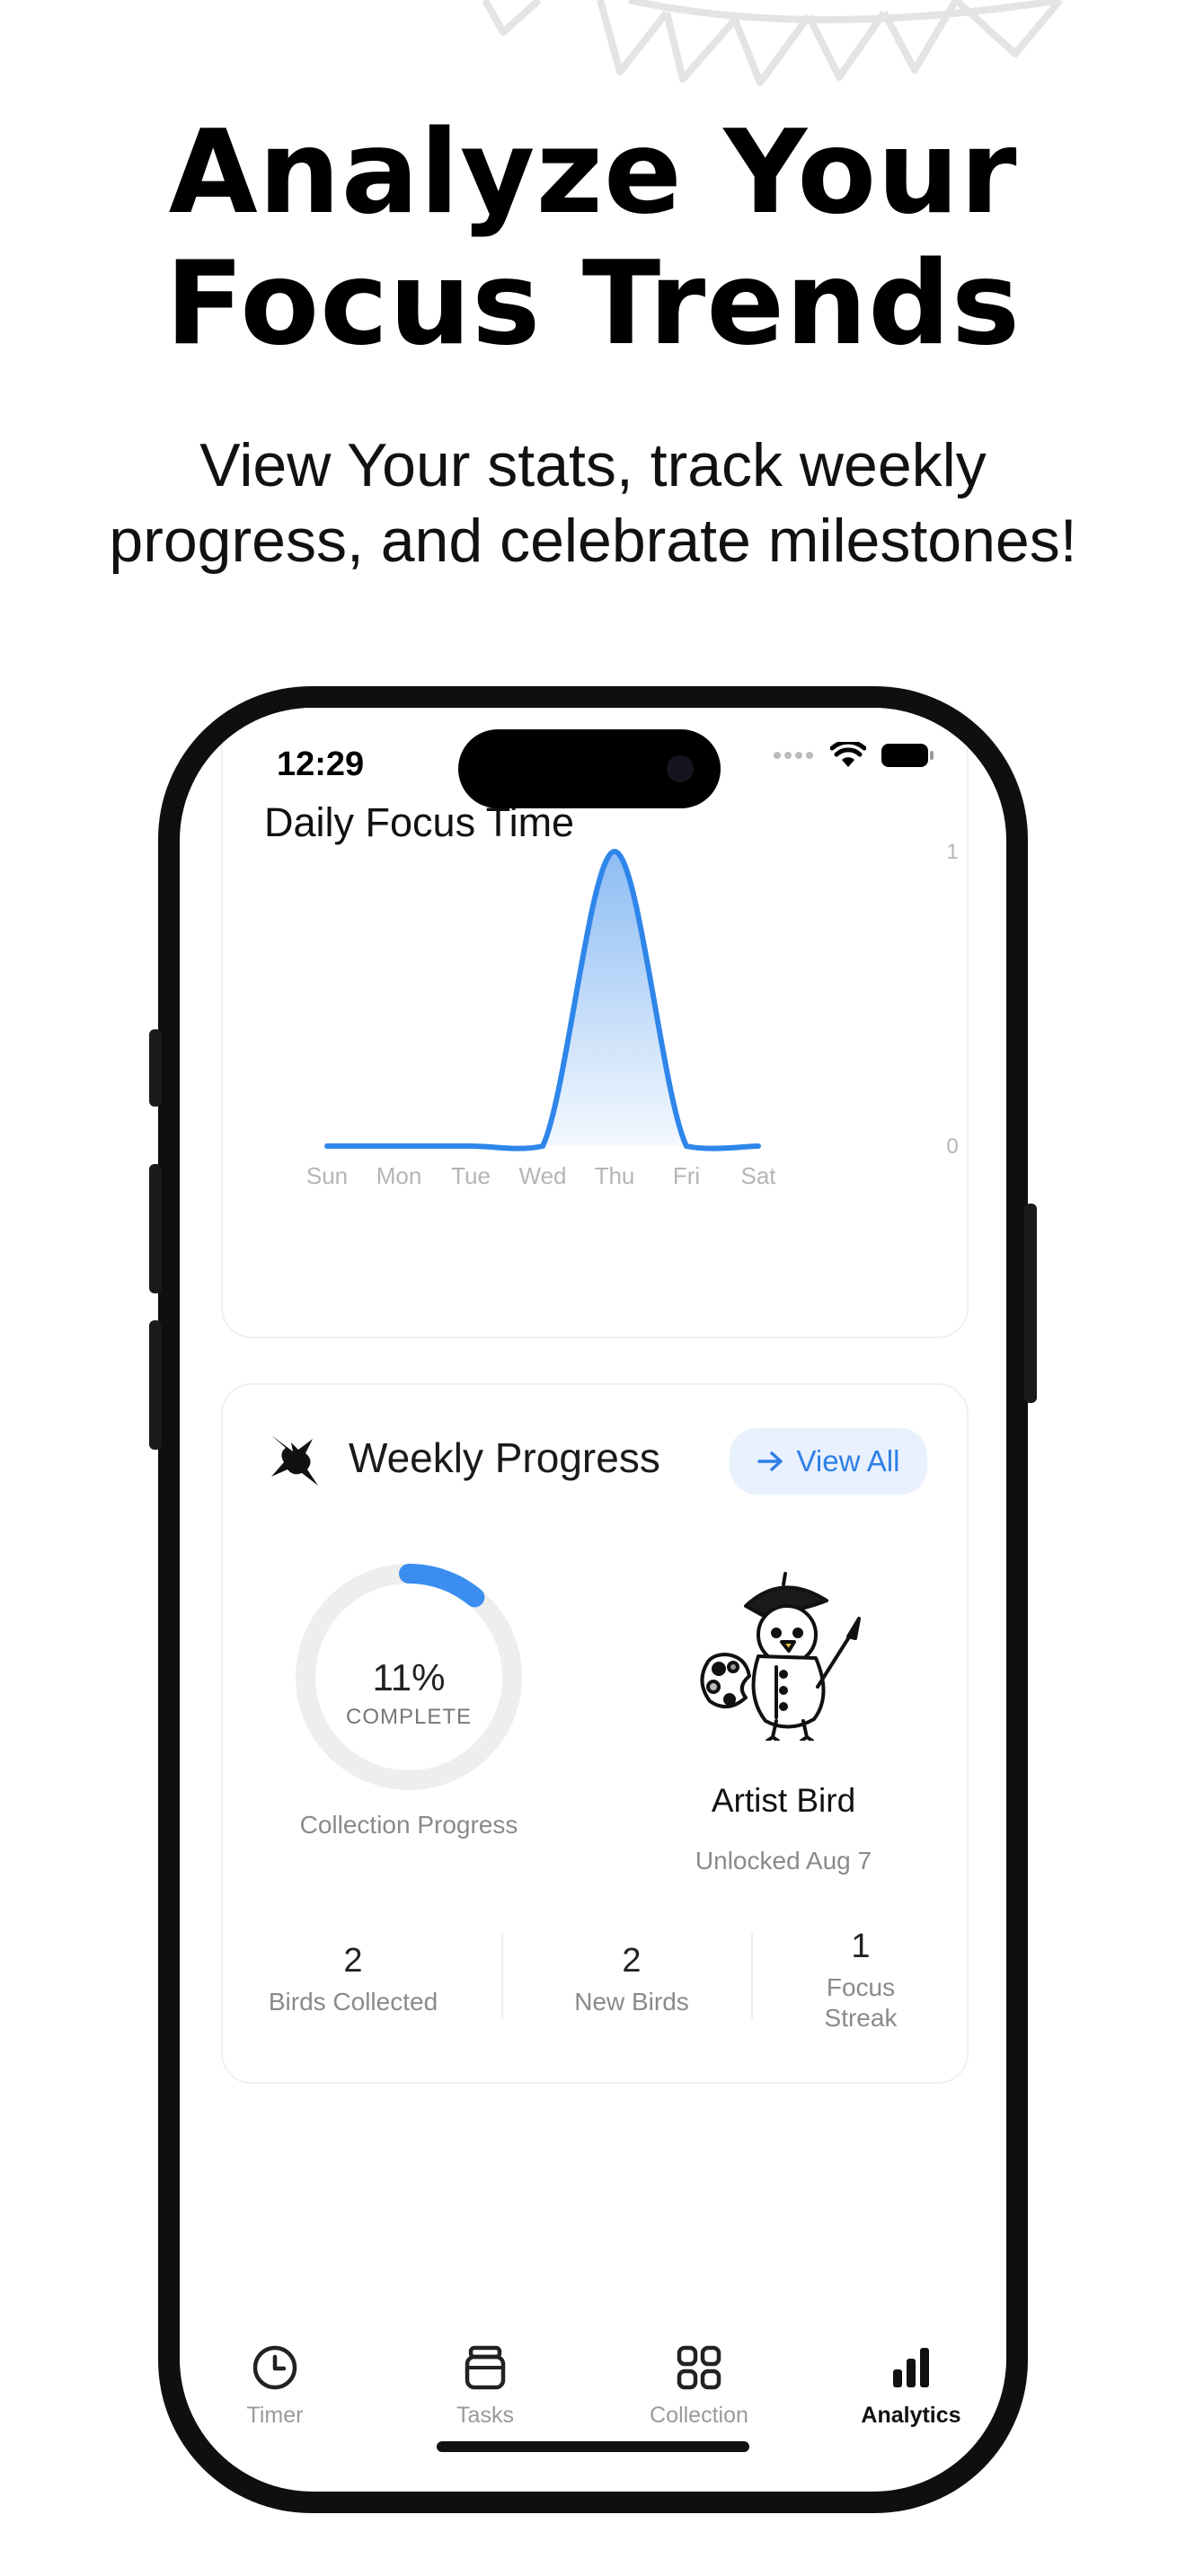  What do you see at coordinates (686, 1175) in the screenshot?
I see `x-tick-label: Fri` at bounding box center [686, 1175].